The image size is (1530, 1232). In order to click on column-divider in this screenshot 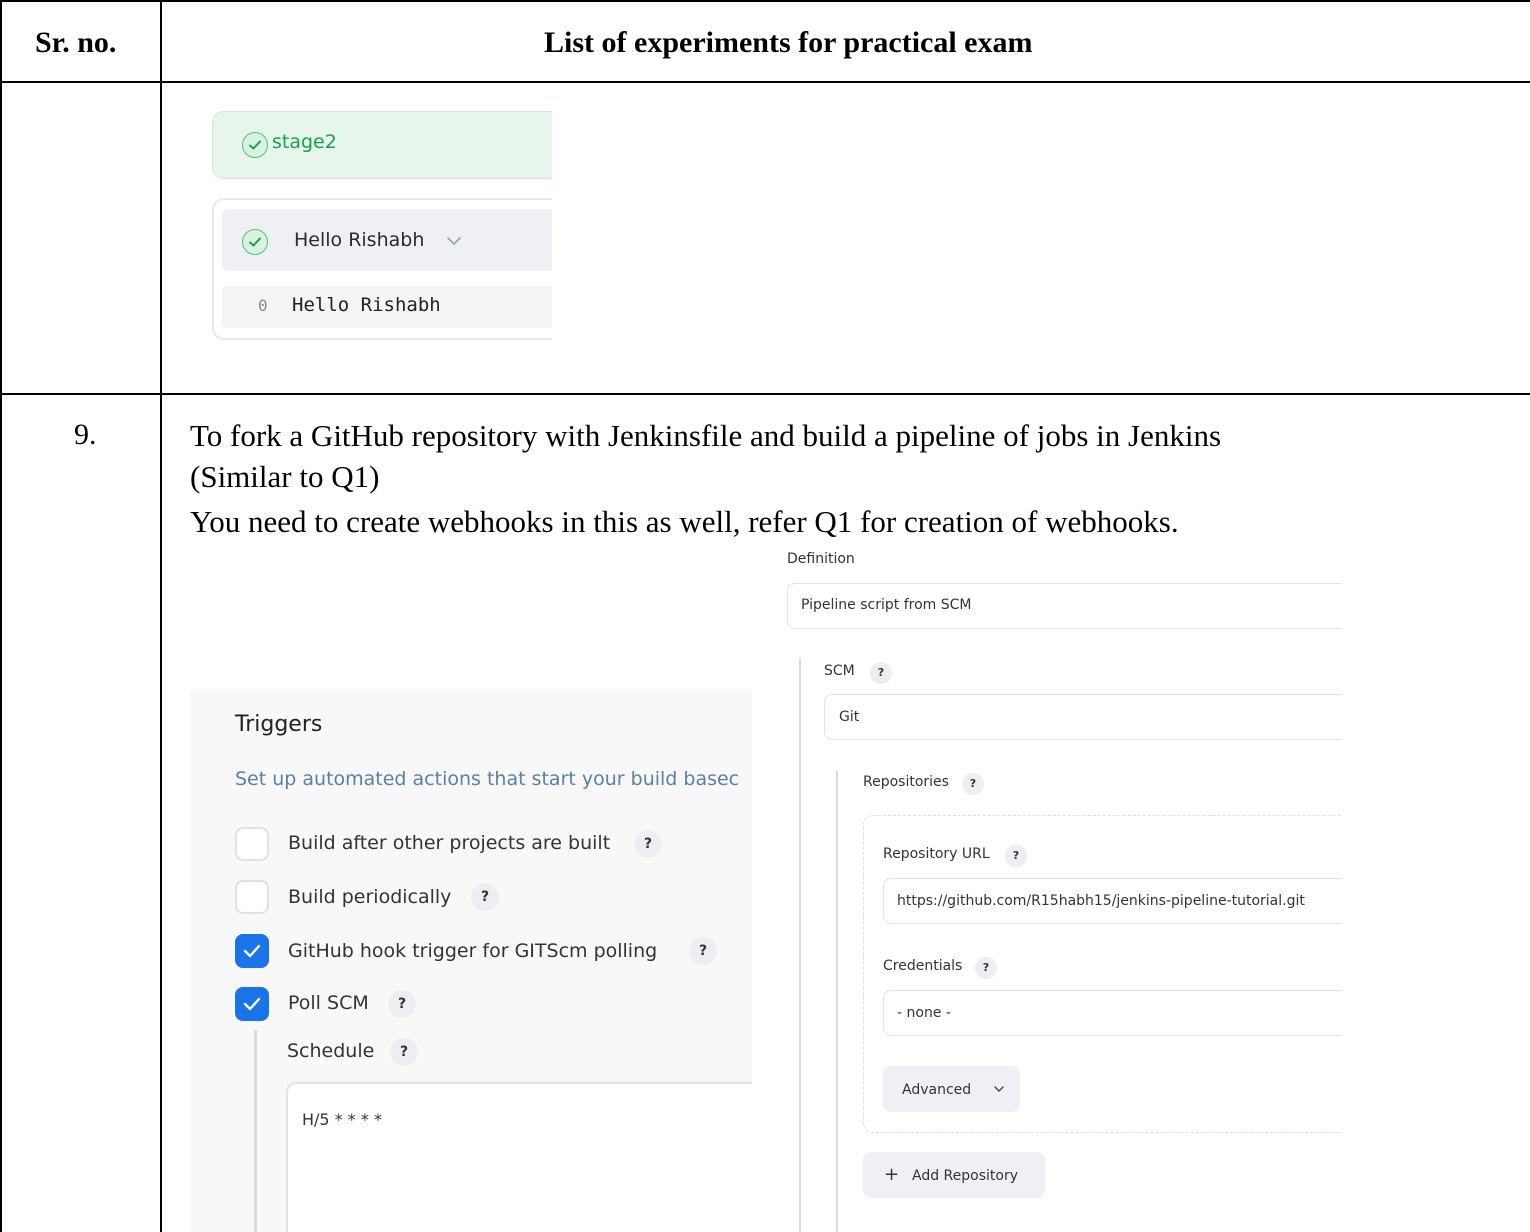, I will do `click(161, 616)`.